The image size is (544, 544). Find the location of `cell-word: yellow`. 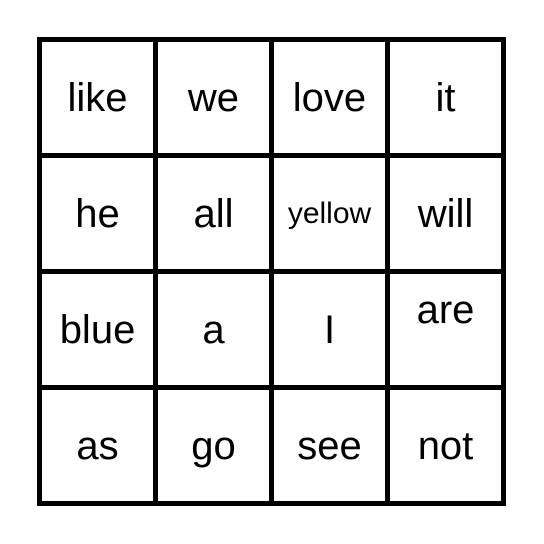

cell-word: yellow is located at coordinates (329, 213).